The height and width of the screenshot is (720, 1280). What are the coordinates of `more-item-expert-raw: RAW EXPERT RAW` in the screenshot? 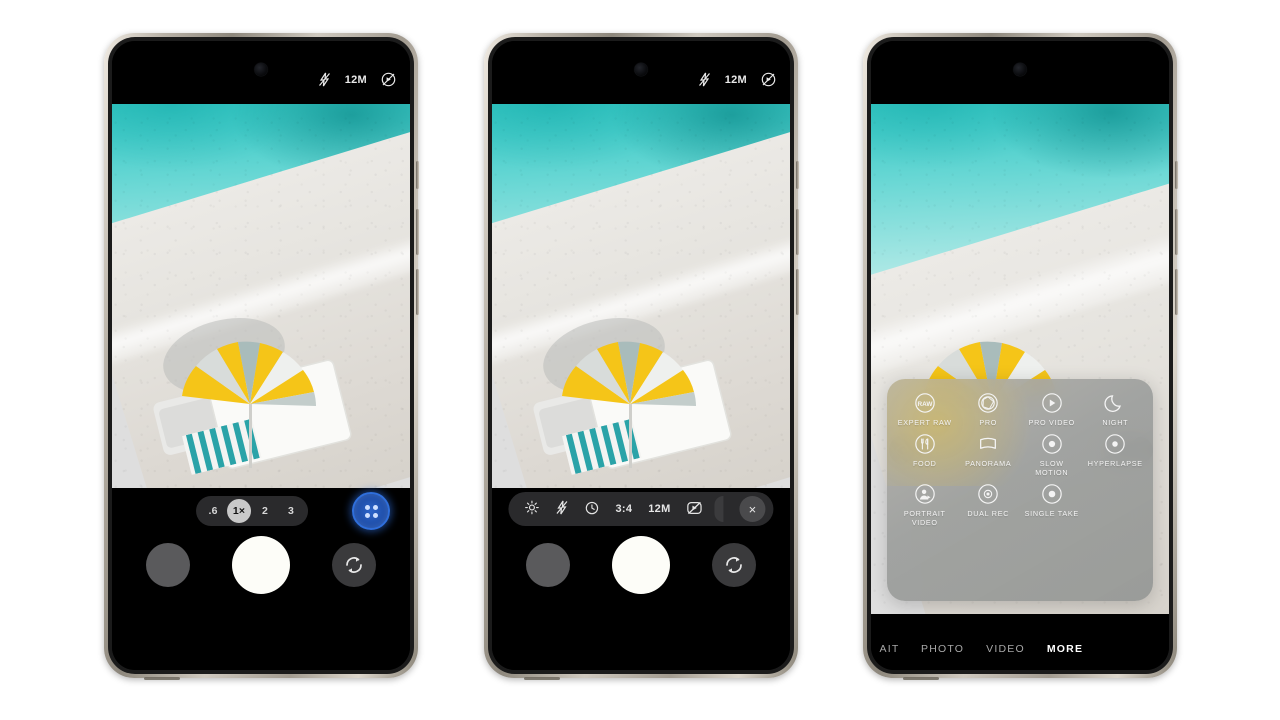 It's located at (925, 409).